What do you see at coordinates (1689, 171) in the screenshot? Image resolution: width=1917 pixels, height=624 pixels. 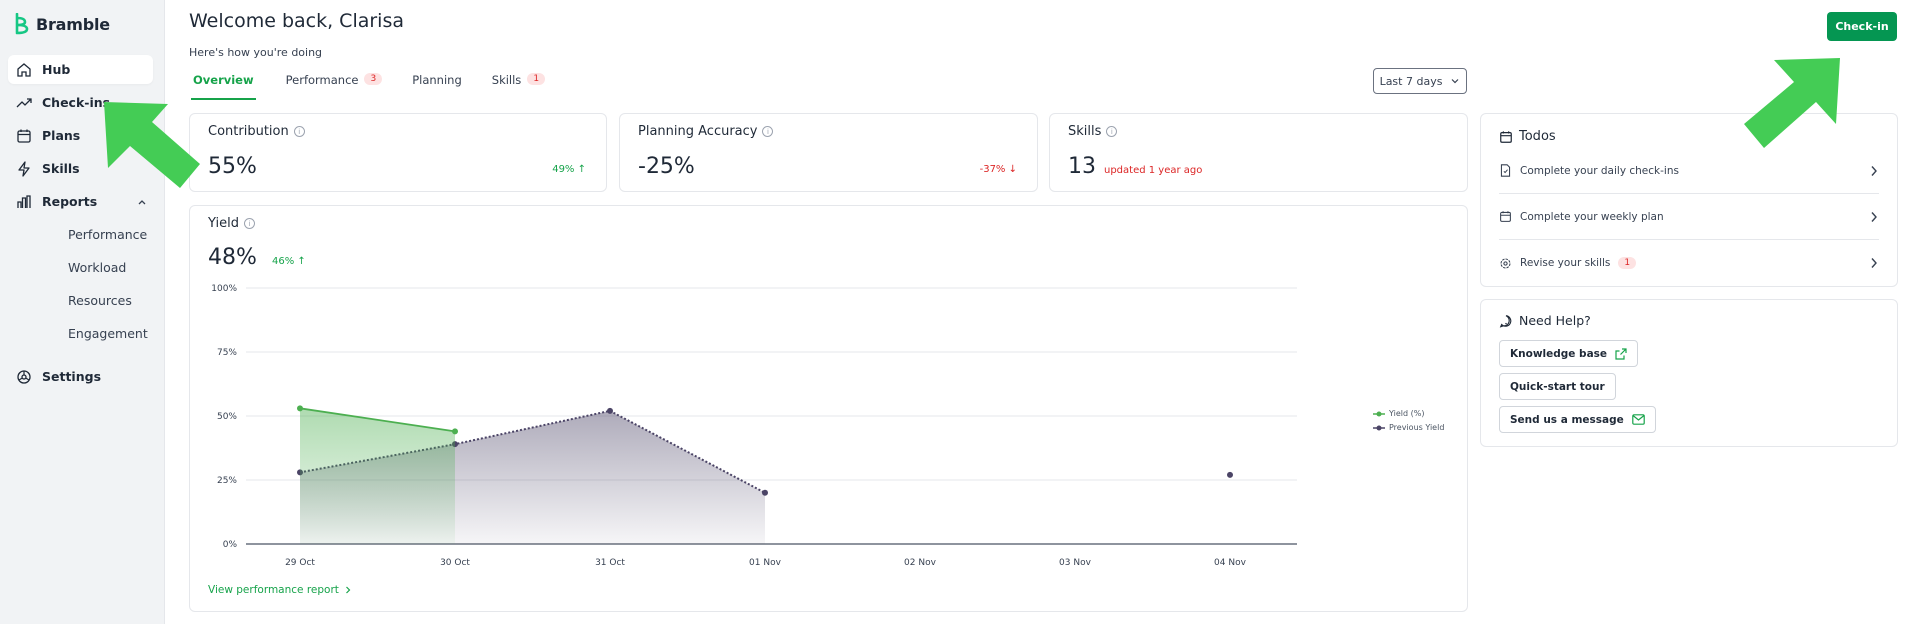 I see `todo-daily-check-ins: Complete your daily check-ins` at bounding box center [1689, 171].